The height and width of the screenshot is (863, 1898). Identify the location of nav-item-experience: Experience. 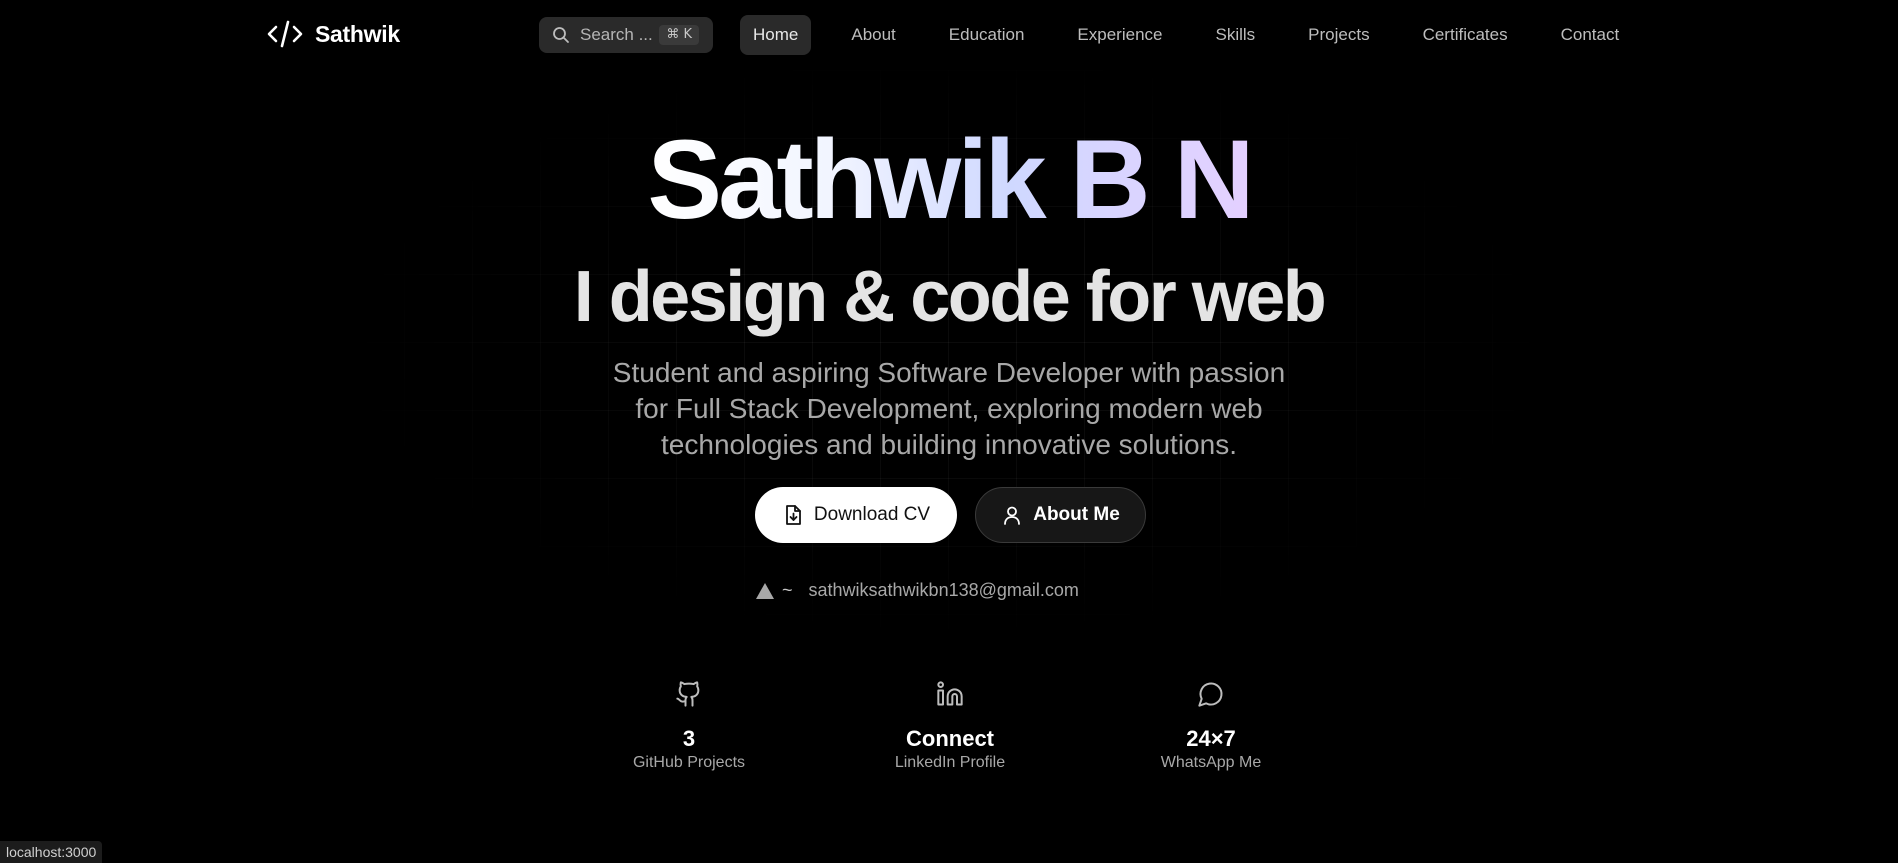
(1119, 35).